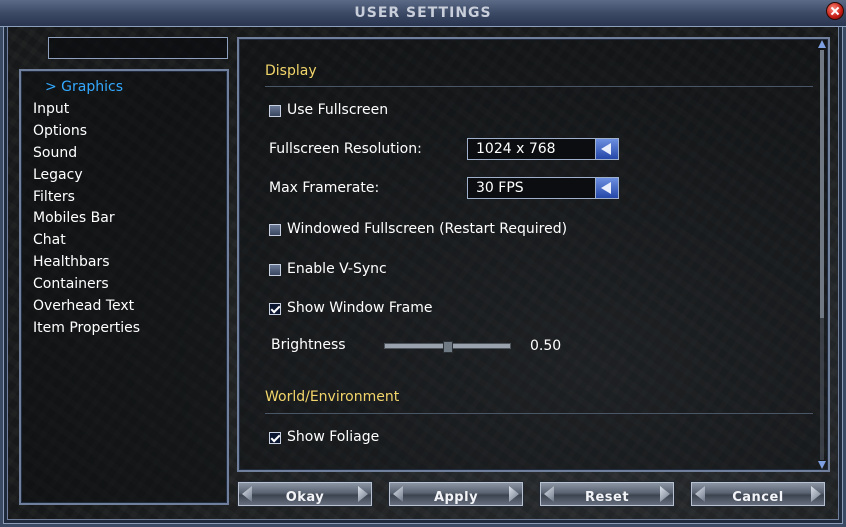 Image resolution: width=846 pixels, height=527 pixels. What do you see at coordinates (275, 230) in the screenshot?
I see `windowed-fullscreen-checkbox` at bounding box center [275, 230].